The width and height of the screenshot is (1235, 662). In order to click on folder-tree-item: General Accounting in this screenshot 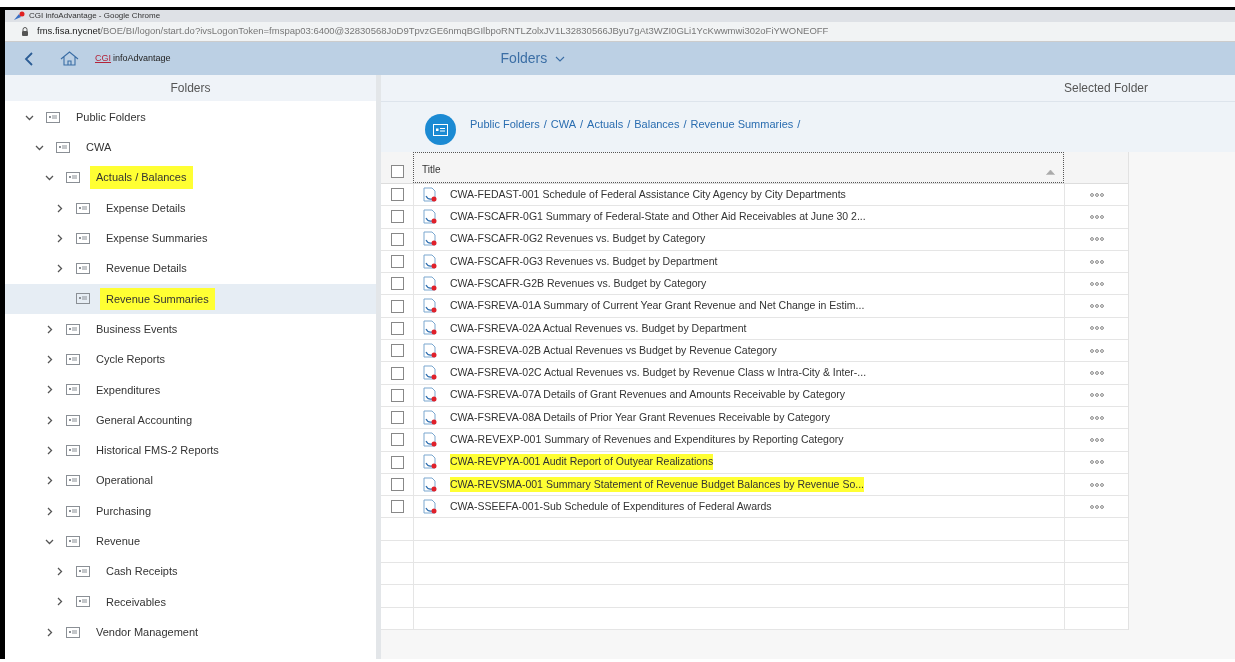, I will do `click(190, 420)`.